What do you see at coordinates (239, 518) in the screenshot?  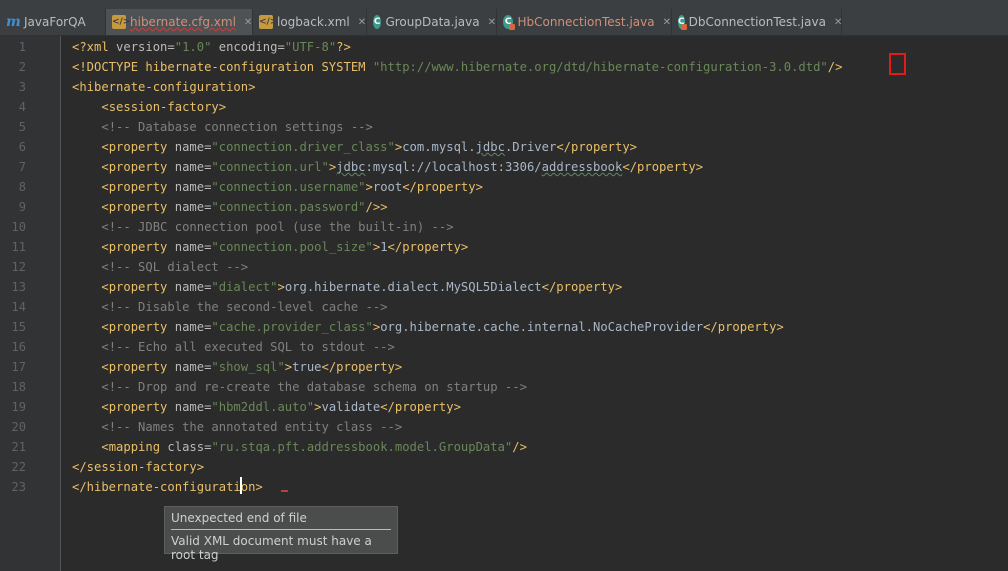 I see `tooltip-title: Unexpected end of file` at bounding box center [239, 518].